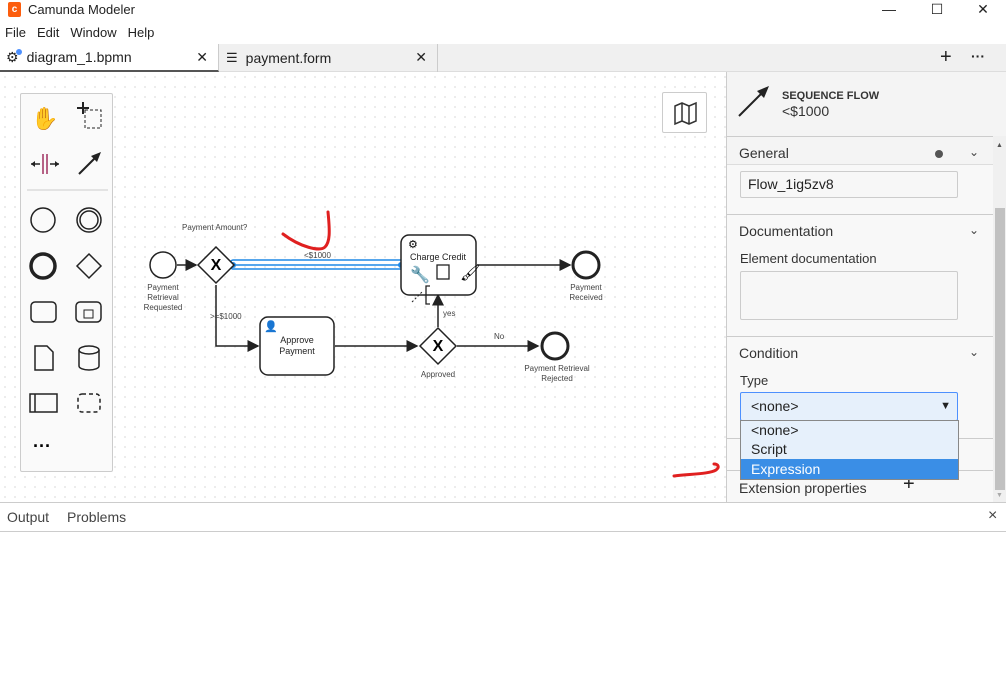  What do you see at coordinates (28, 517) in the screenshot?
I see `tab-output: Output` at bounding box center [28, 517].